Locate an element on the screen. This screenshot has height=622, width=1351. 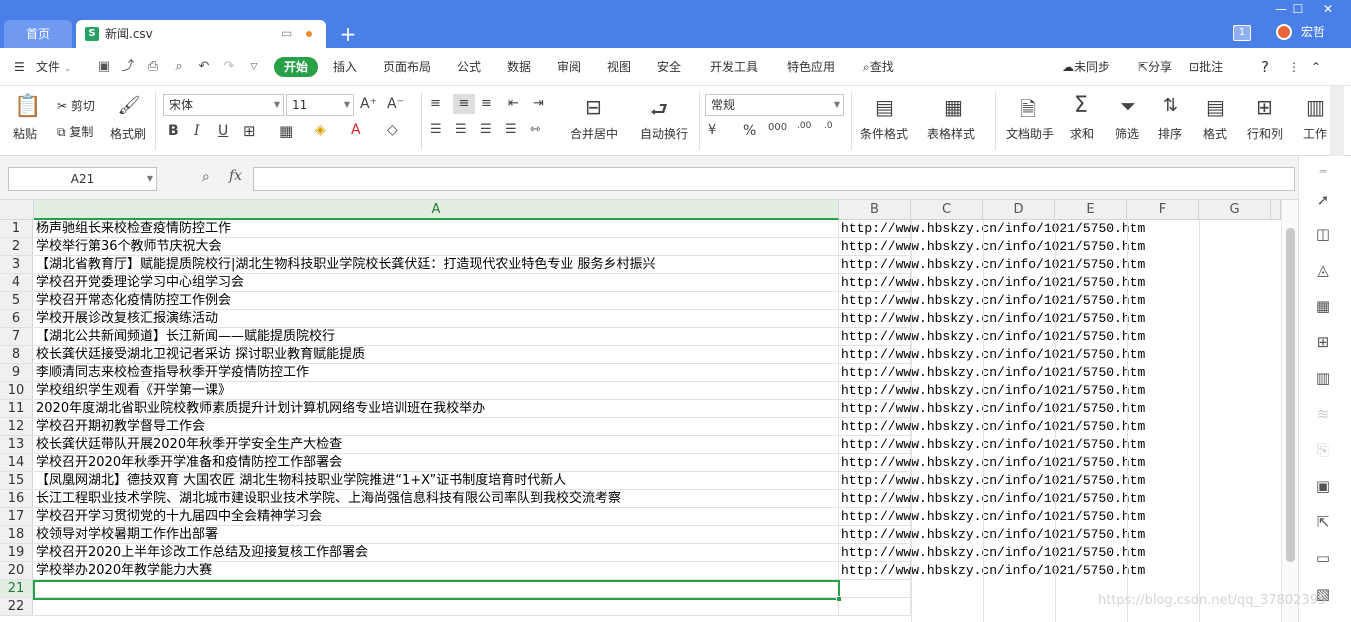
cell-a: 学校召开期初教学督导工作会 is located at coordinates (436, 427).